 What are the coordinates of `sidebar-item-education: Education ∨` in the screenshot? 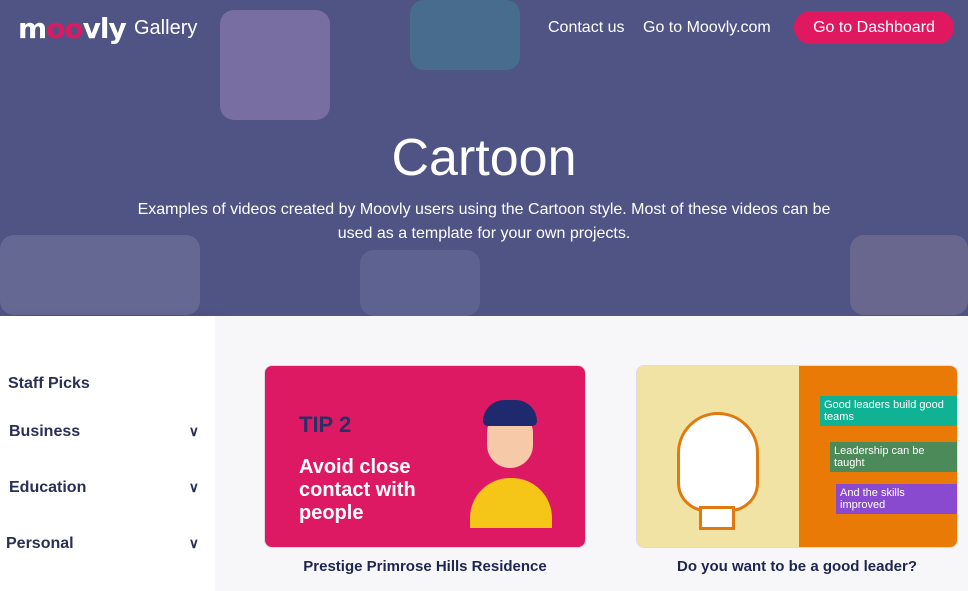 It's located at (104, 488).